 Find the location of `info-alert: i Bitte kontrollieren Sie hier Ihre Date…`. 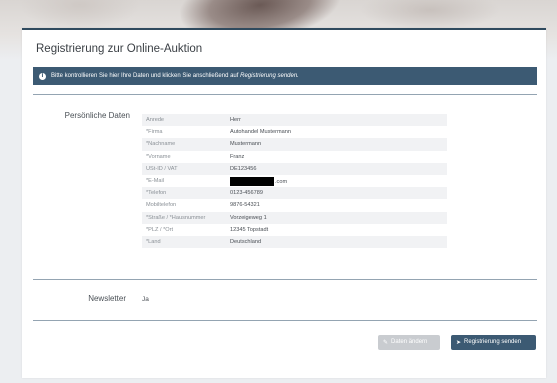

info-alert: i Bitte kontrollieren Sie hier Ihre Date… is located at coordinates (285, 76).